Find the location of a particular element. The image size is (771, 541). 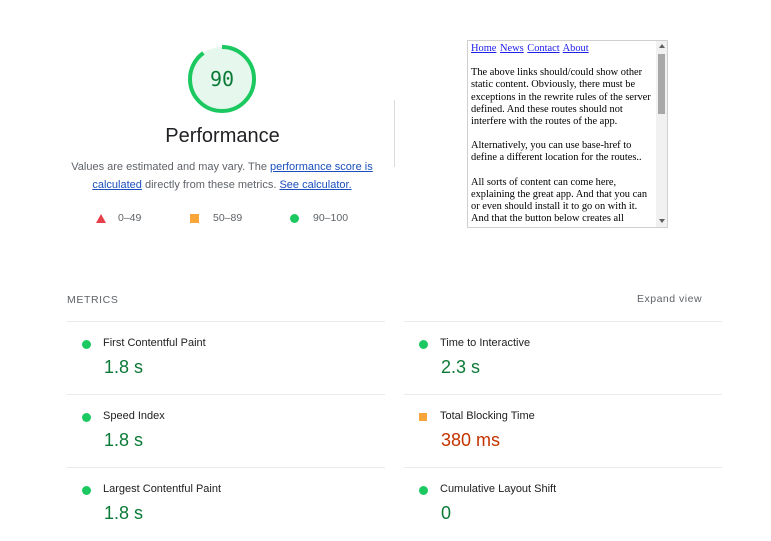

legend-average: 50–89 is located at coordinates (216, 218).